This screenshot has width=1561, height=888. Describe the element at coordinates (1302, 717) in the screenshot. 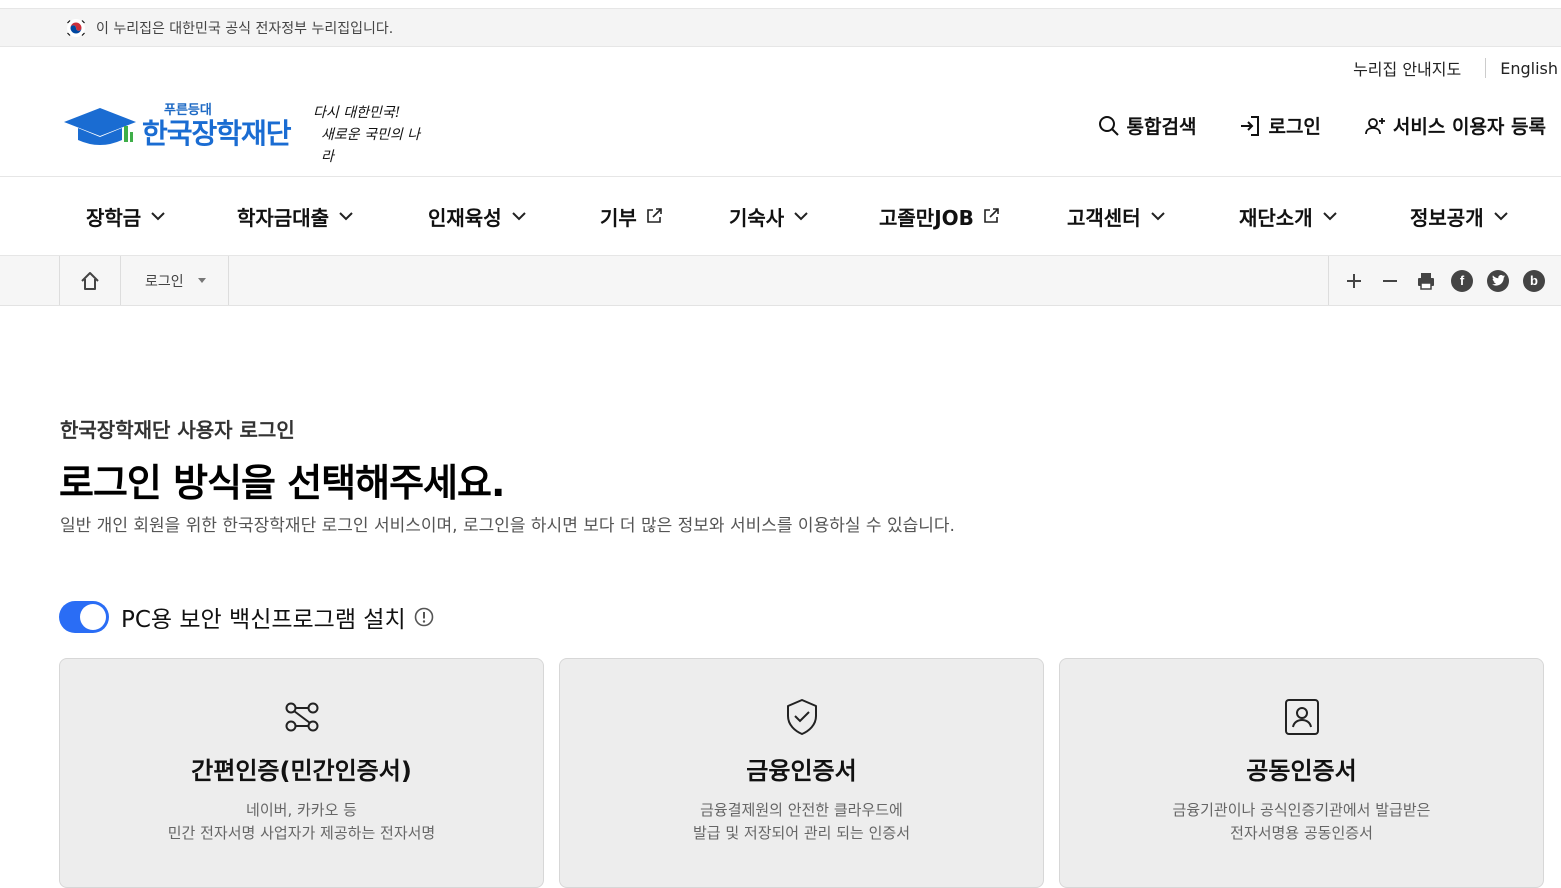

I see `id-card-icon` at that location.